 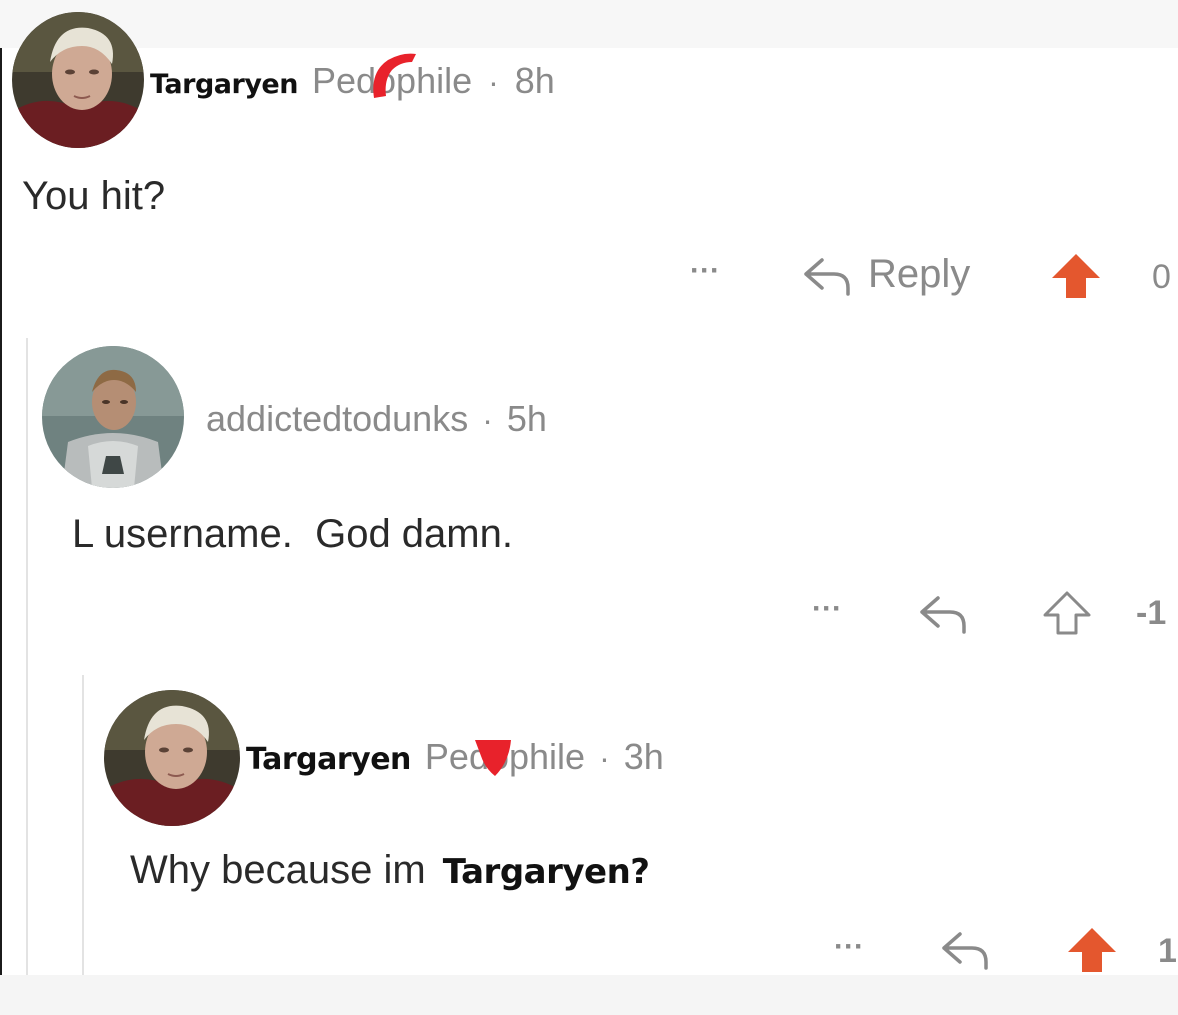 I want to click on comment-body-text: Why because im, so click(x=278, y=870).